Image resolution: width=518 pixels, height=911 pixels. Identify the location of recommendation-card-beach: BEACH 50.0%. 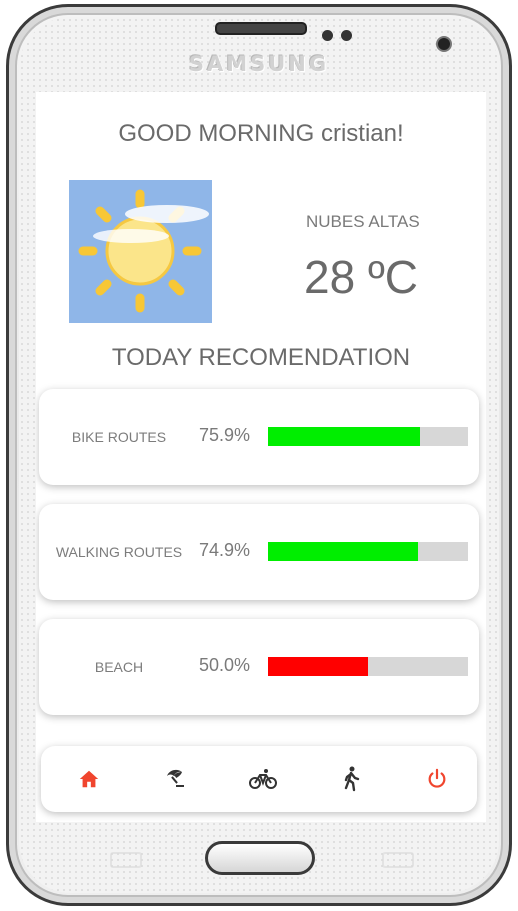
(259, 667).